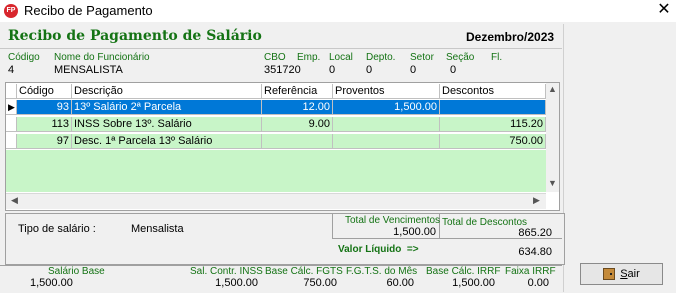 The width and height of the screenshot is (676, 293). What do you see at coordinates (510, 37) in the screenshot?
I see `period-label: Dezembro/2023` at bounding box center [510, 37].